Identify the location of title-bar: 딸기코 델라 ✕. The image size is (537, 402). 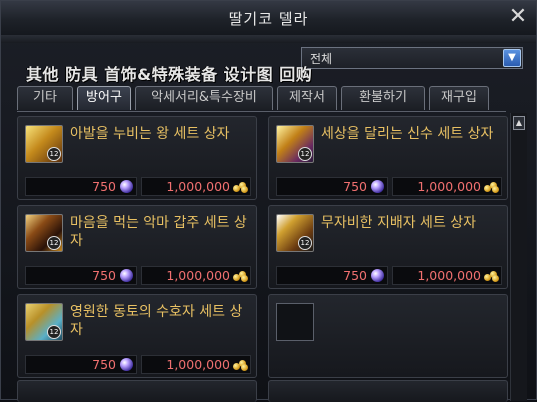
(268, 18).